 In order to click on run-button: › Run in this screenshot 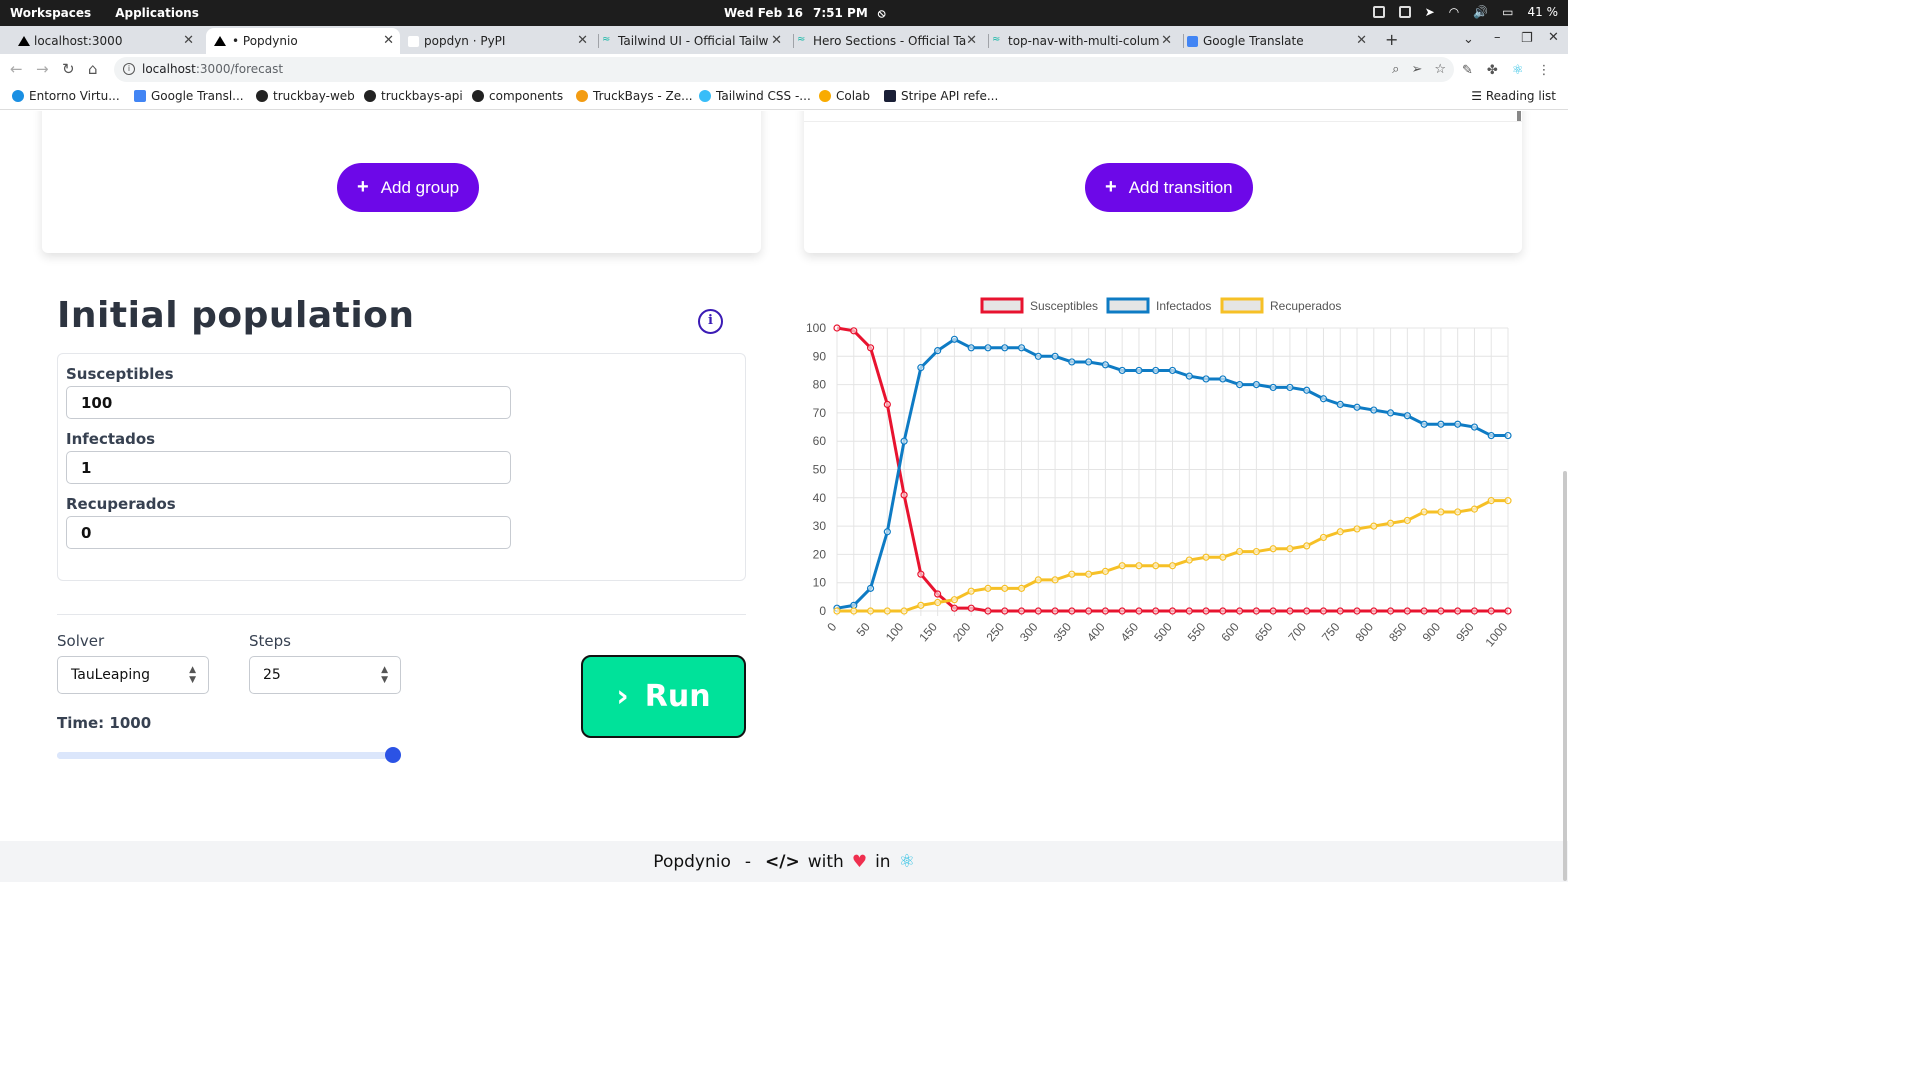, I will do `click(663, 696)`.